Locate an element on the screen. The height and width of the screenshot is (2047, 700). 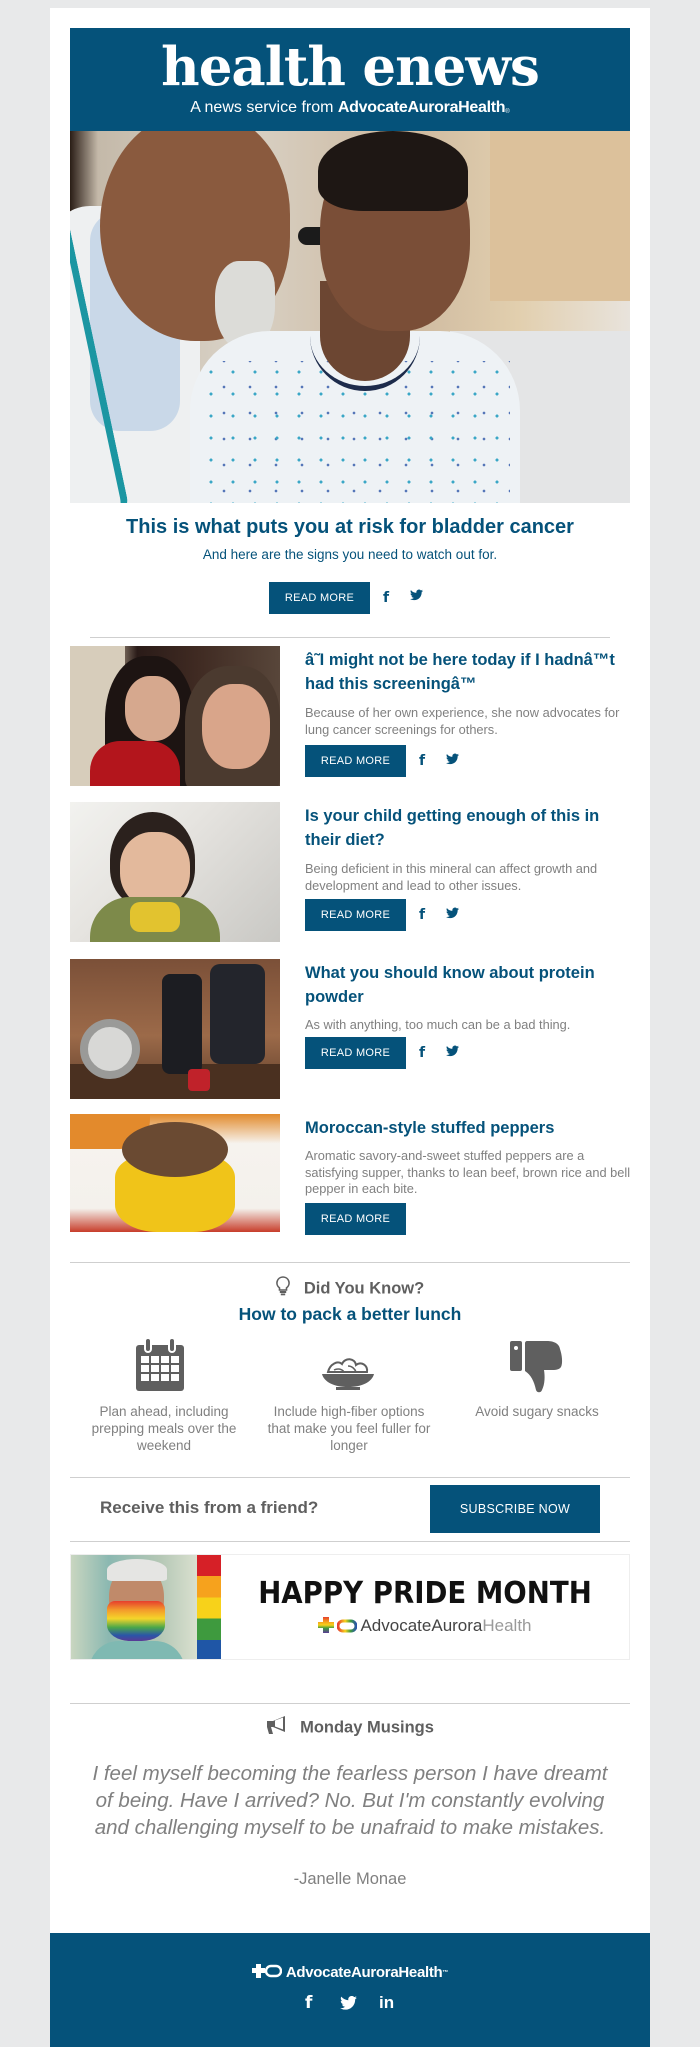
tip-text: Avoid sugary snacks is located at coordinates (537, 1411).